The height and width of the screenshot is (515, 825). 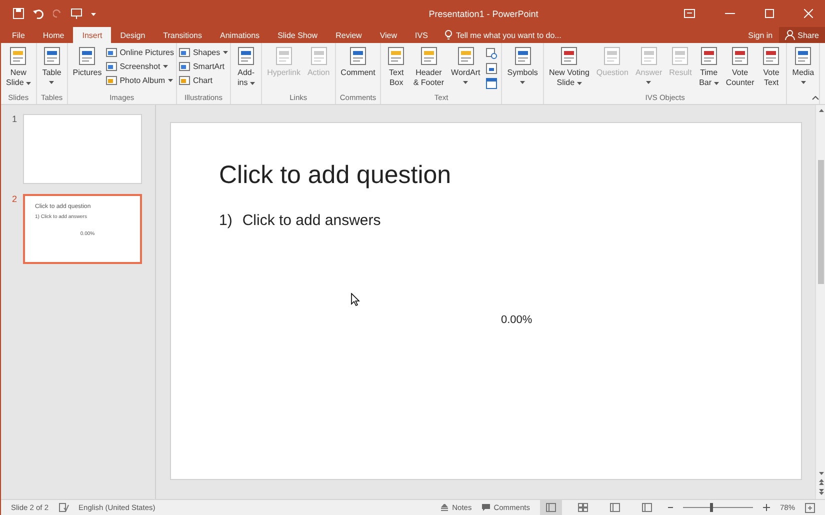 I want to click on ribbon-button: New Slide, so click(x=18, y=67).